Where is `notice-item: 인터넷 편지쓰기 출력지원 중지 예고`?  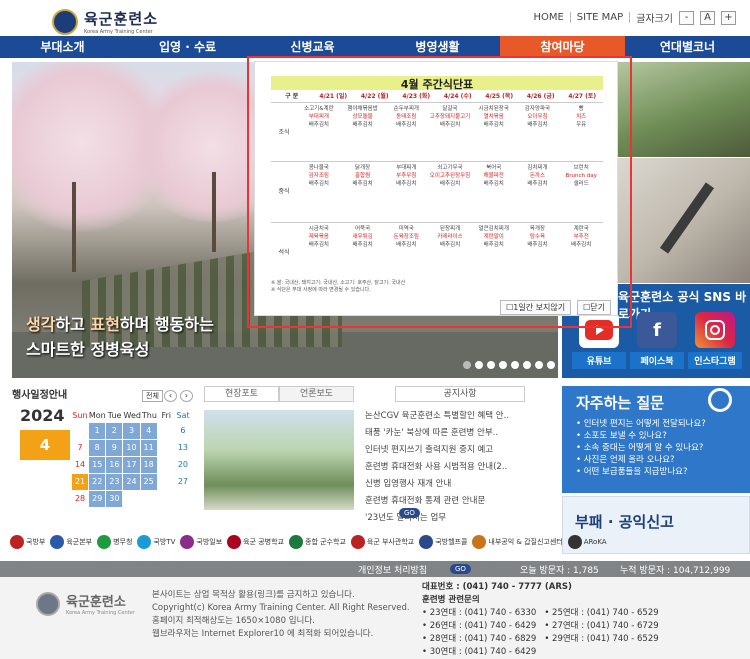
notice-item: 인터넷 편지쓰기 출력지원 중지 예고 is located at coordinates (437, 450).